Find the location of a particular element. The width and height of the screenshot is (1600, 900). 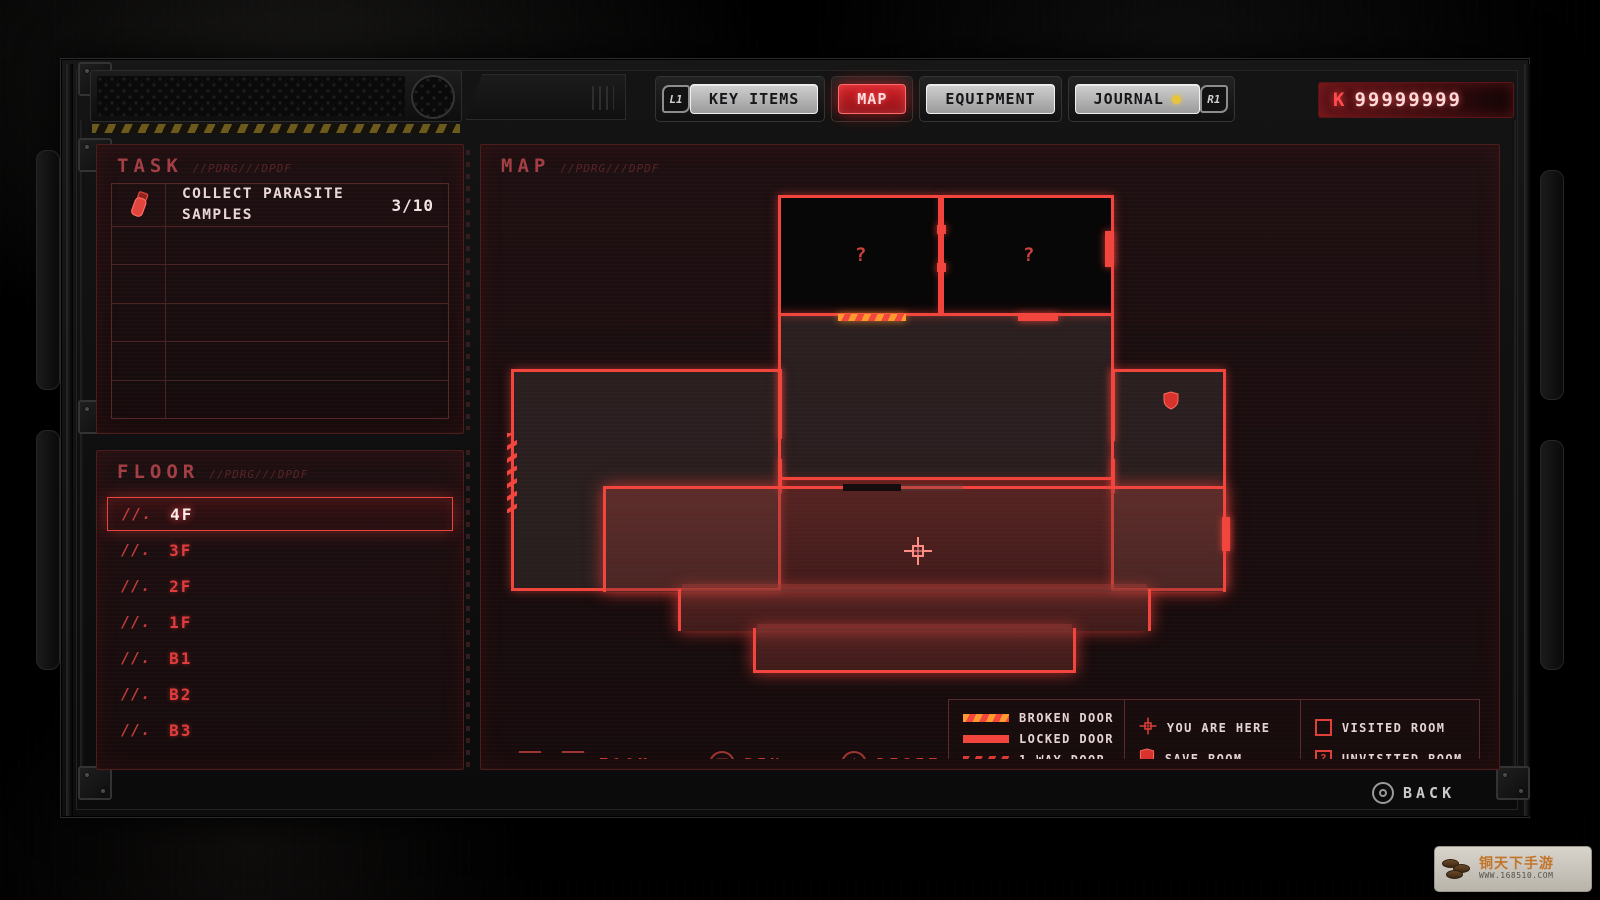

site-watermark: 铜天下手游 WWW.168510.COM is located at coordinates (1513, 869).